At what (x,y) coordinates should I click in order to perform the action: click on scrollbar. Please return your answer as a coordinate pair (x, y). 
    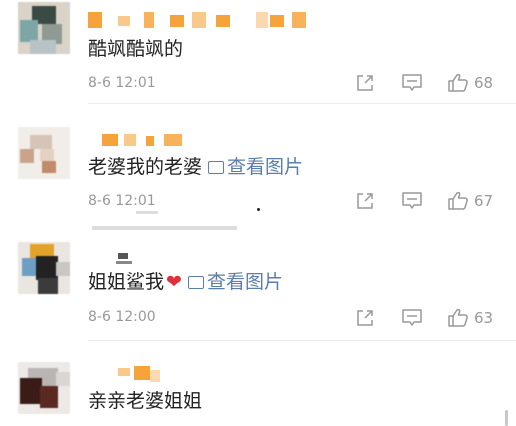
    Looking at the image, I should click on (506, 418).